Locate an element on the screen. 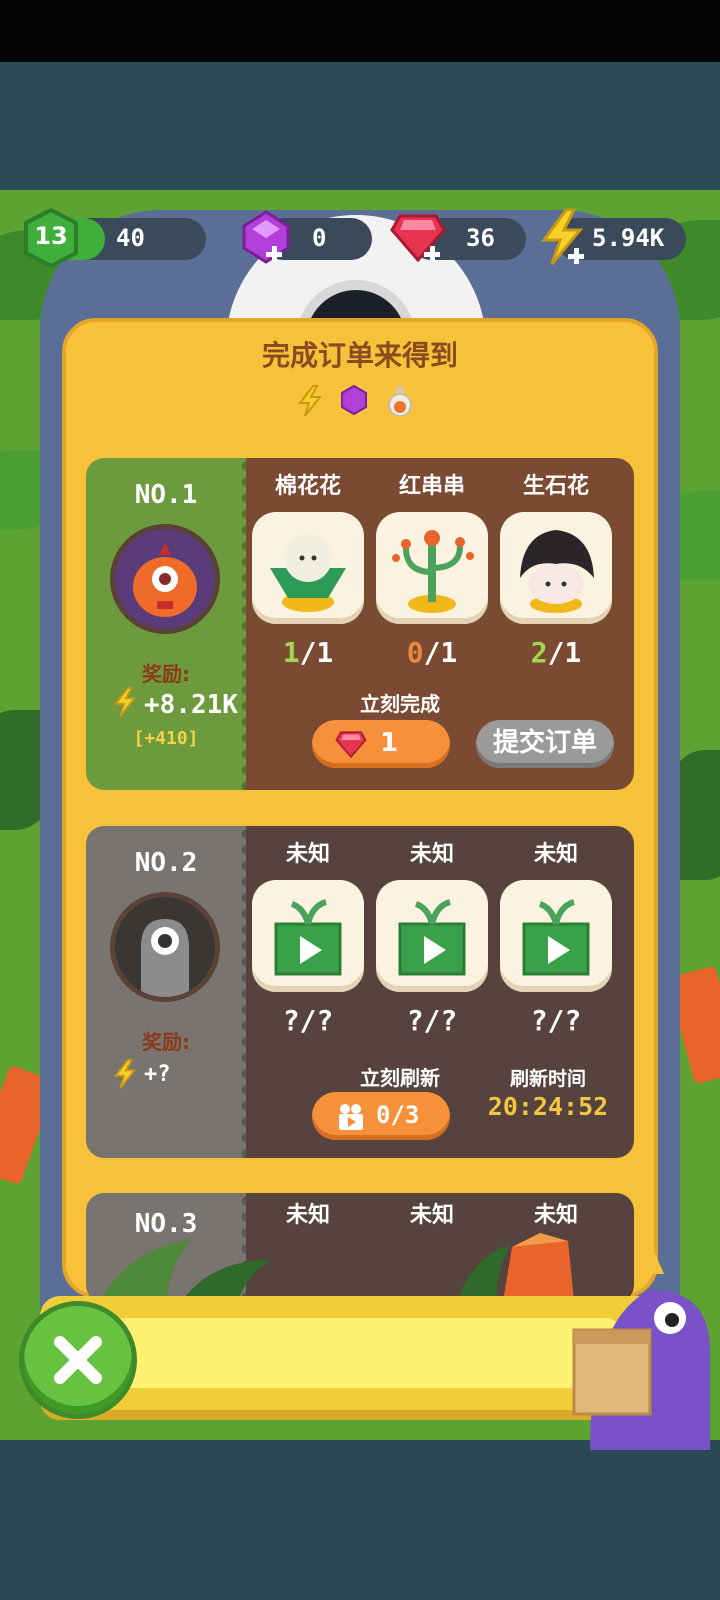 The width and height of the screenshot is (720, 1600). instant-refresh-button: 0/3 is located at coordinates (381, 1116).